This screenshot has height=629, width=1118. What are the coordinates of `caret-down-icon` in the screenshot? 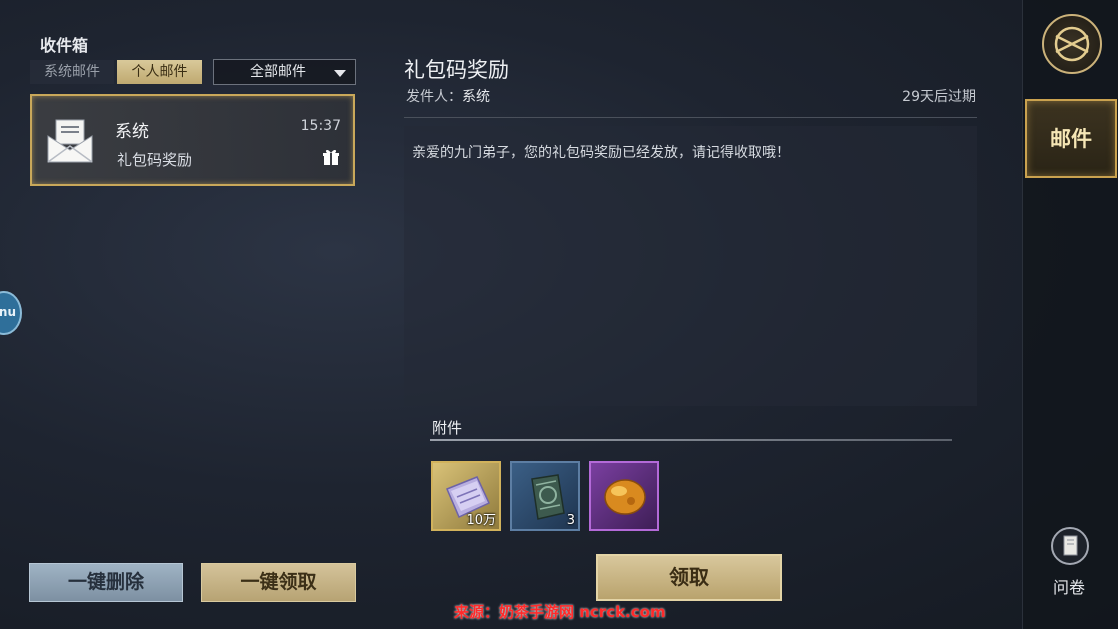 It's located at (340, 73).